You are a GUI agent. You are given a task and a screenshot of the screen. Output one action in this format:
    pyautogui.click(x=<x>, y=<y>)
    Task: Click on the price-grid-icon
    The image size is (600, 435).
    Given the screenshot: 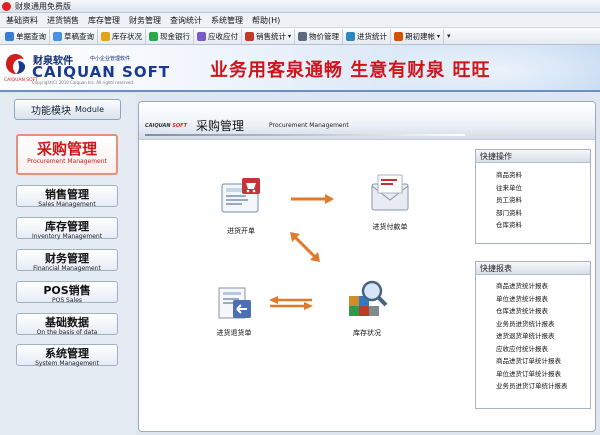 What is the action you would take?
    pyautogui.click(x=303, y=36)
    